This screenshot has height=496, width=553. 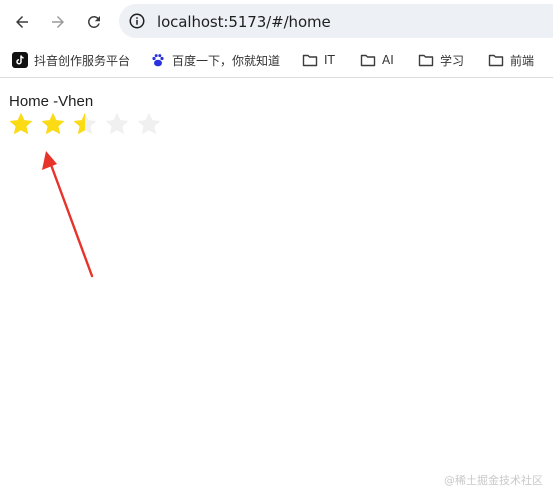 I want to click on bookmark-folder-study: 学习, so click(x=441, y=60).